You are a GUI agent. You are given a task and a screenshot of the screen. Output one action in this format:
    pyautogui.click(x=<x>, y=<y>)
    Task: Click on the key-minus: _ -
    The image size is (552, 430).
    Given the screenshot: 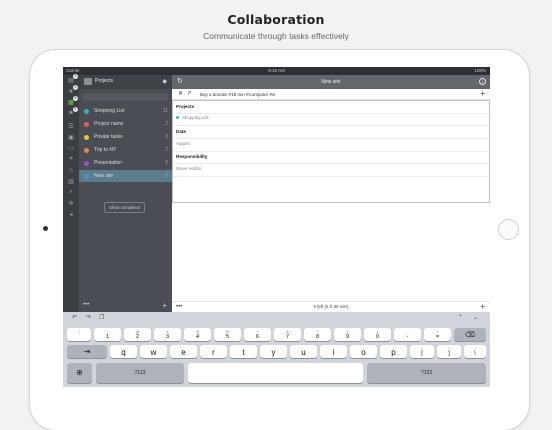 What is the action you would take?
    pyautogui.click(x=407, y=334)
    